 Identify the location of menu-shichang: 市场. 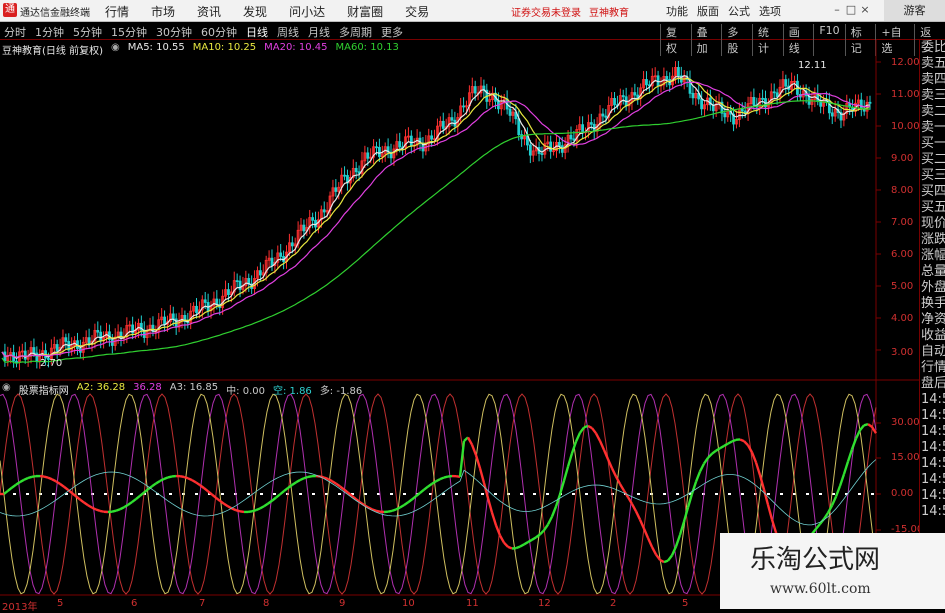
(163, 11).